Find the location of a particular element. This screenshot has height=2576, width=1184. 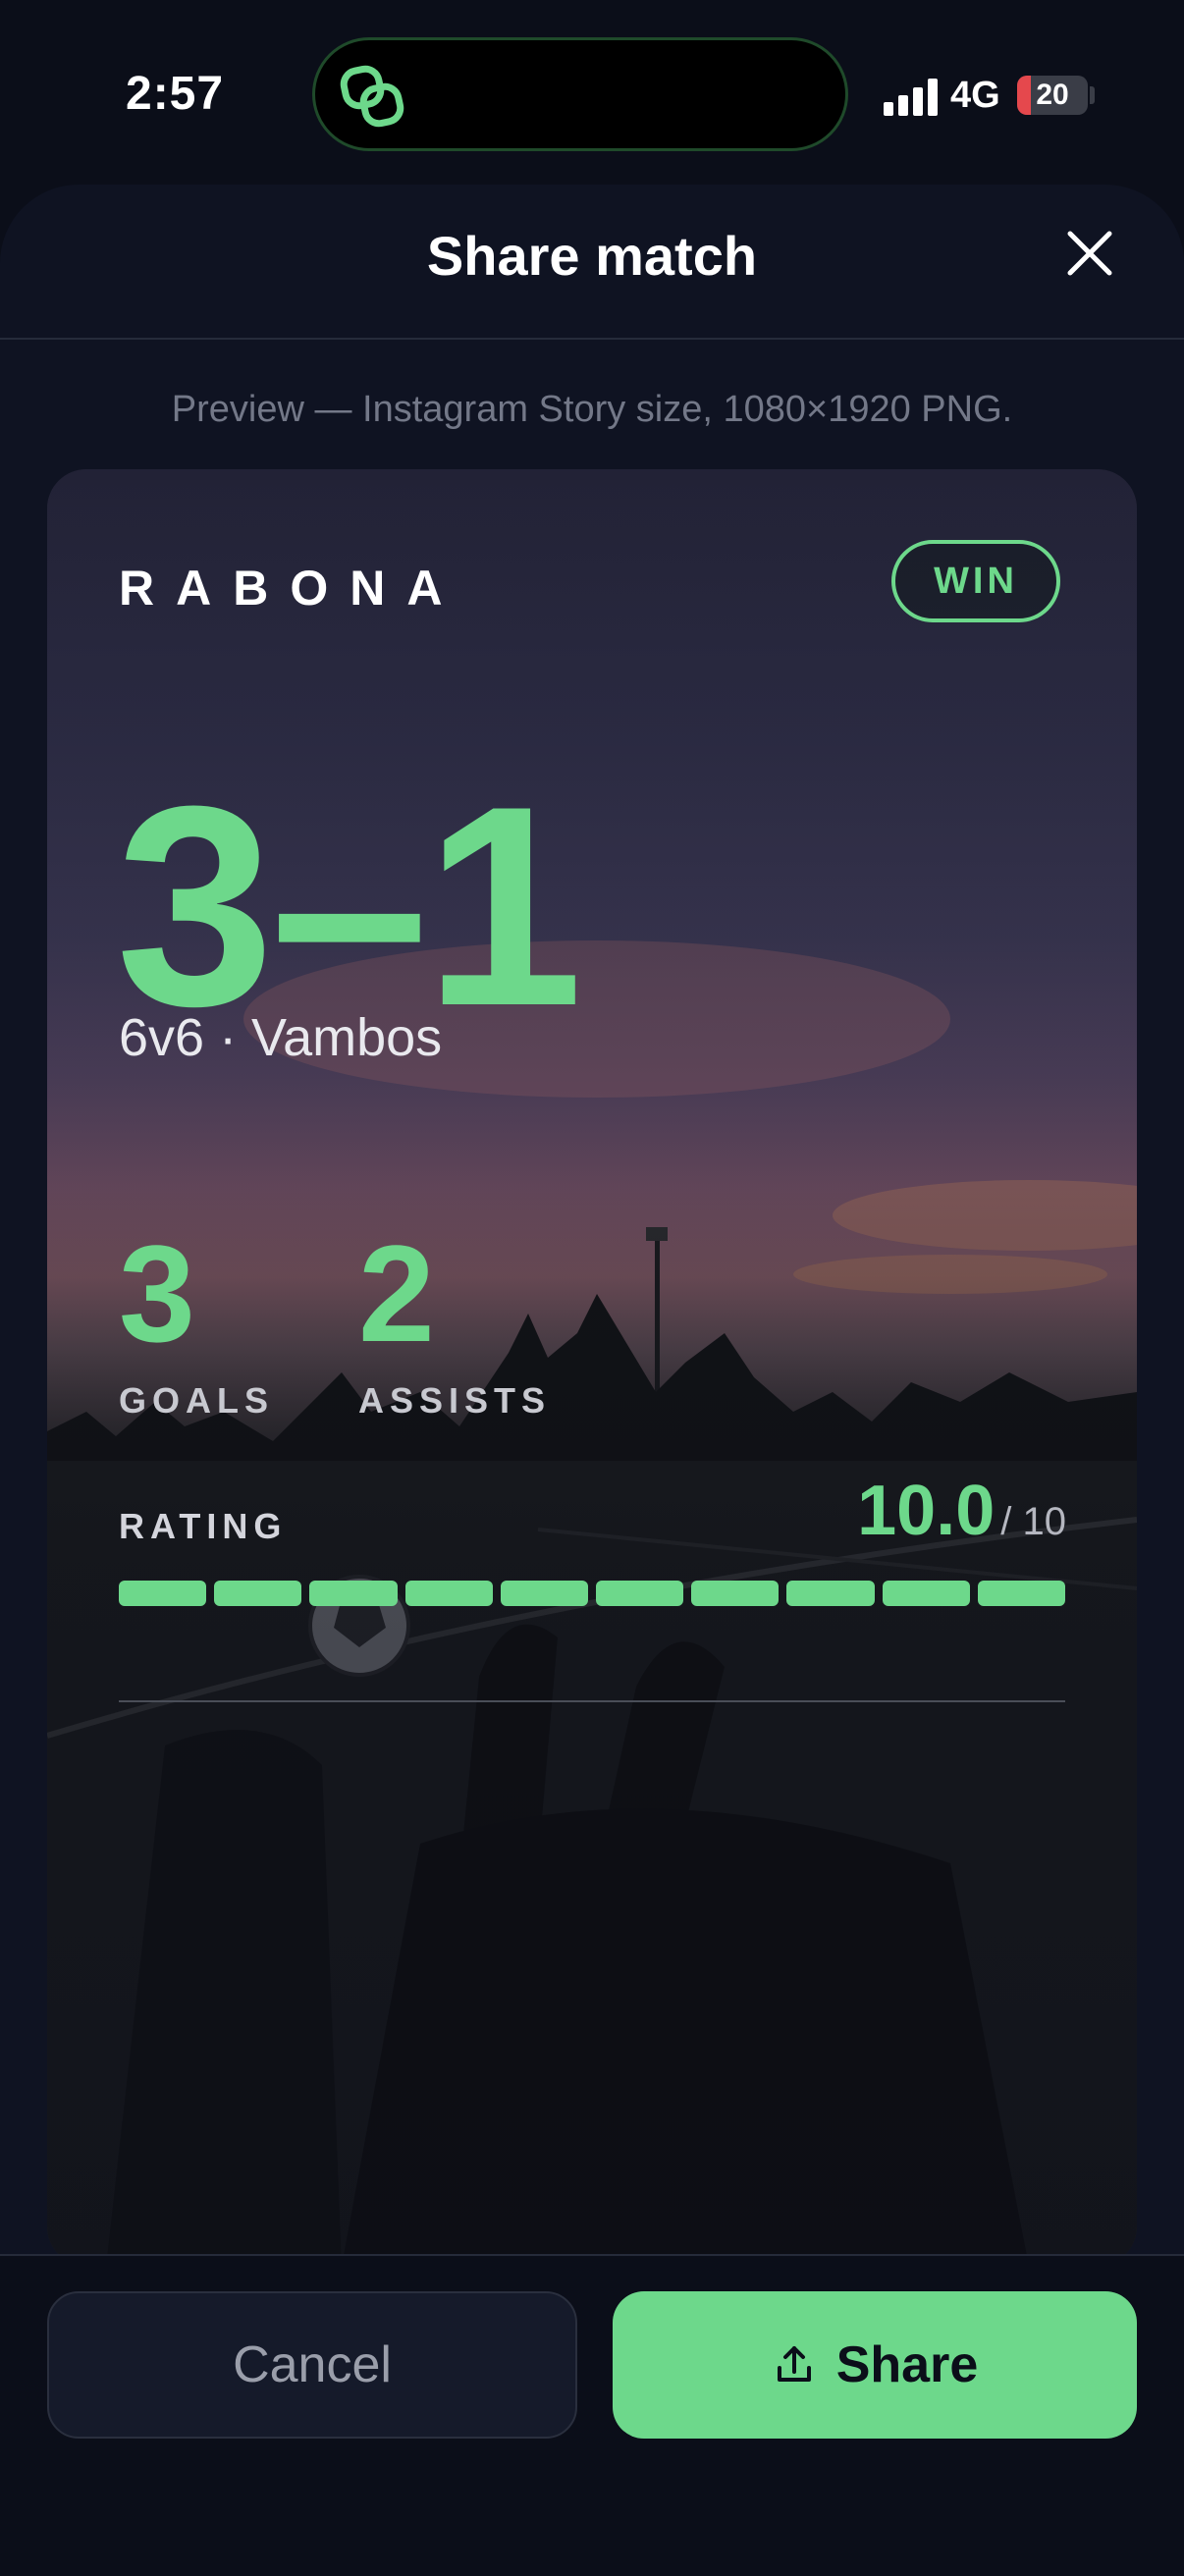

rating-number: 10.0 is located at coordinates (926, 1511).